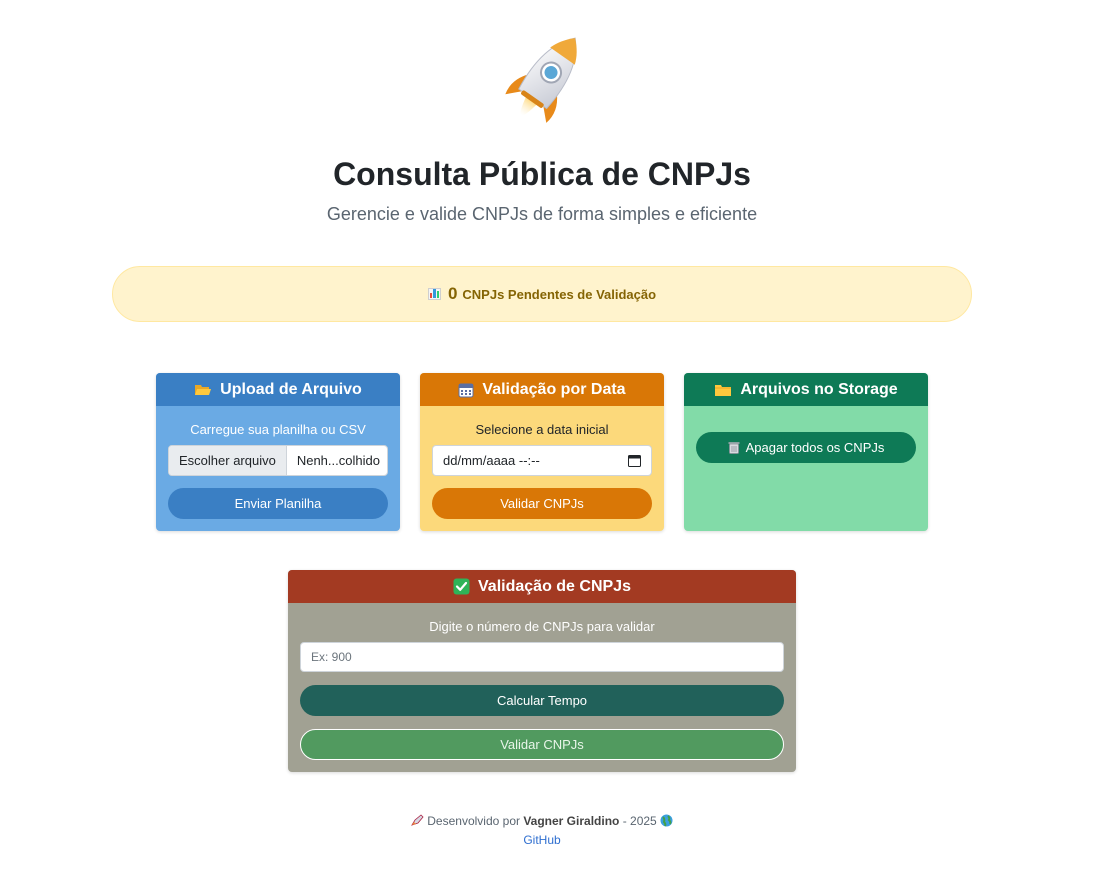 The image size is (1096, 893). Describe the element at coordinates (461, 586) in the screenshot. I see `check-icon` at that location.